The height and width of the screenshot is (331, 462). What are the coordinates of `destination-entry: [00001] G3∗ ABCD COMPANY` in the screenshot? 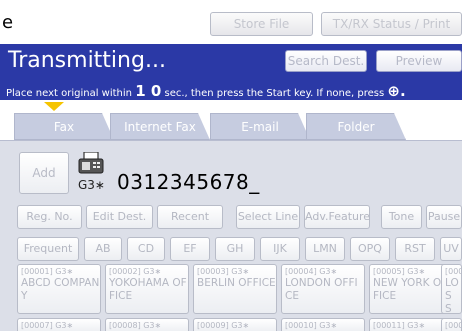 It's located at (59, 289).